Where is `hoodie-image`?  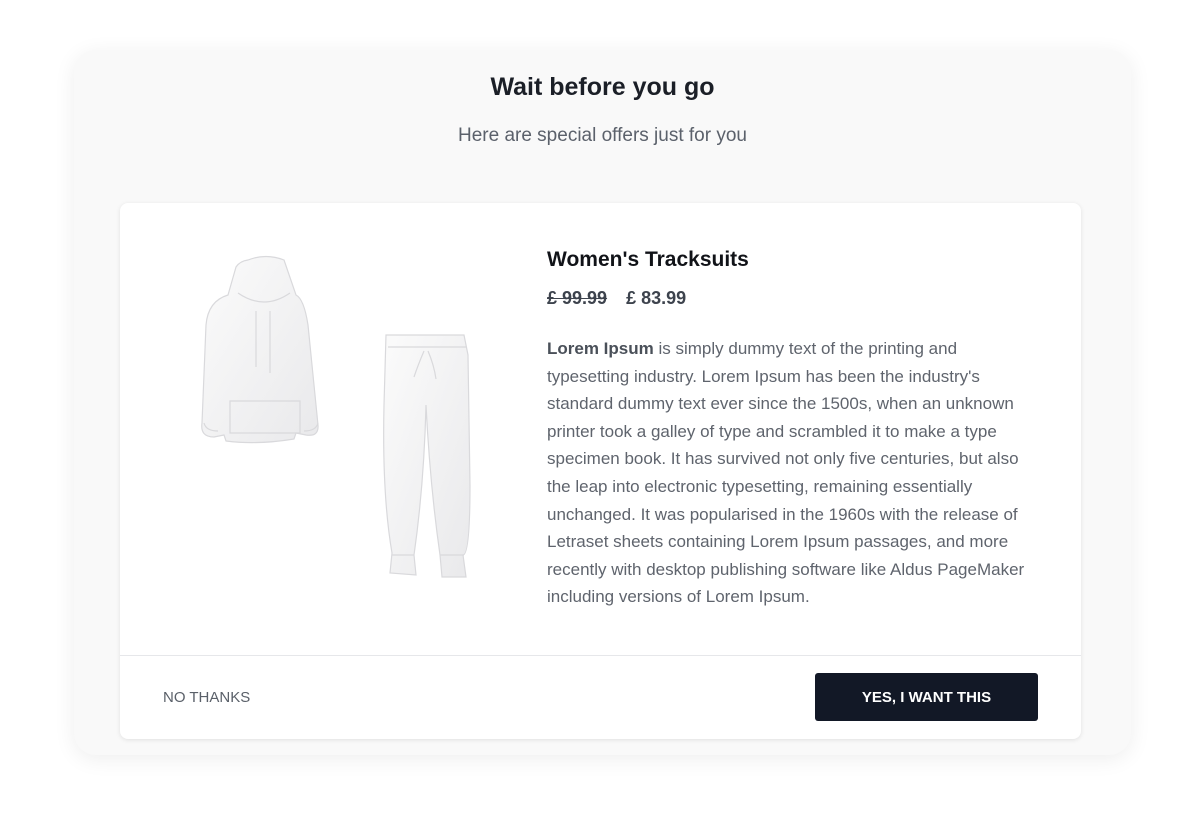
hoodie-image is located at coordinates (260, 349).